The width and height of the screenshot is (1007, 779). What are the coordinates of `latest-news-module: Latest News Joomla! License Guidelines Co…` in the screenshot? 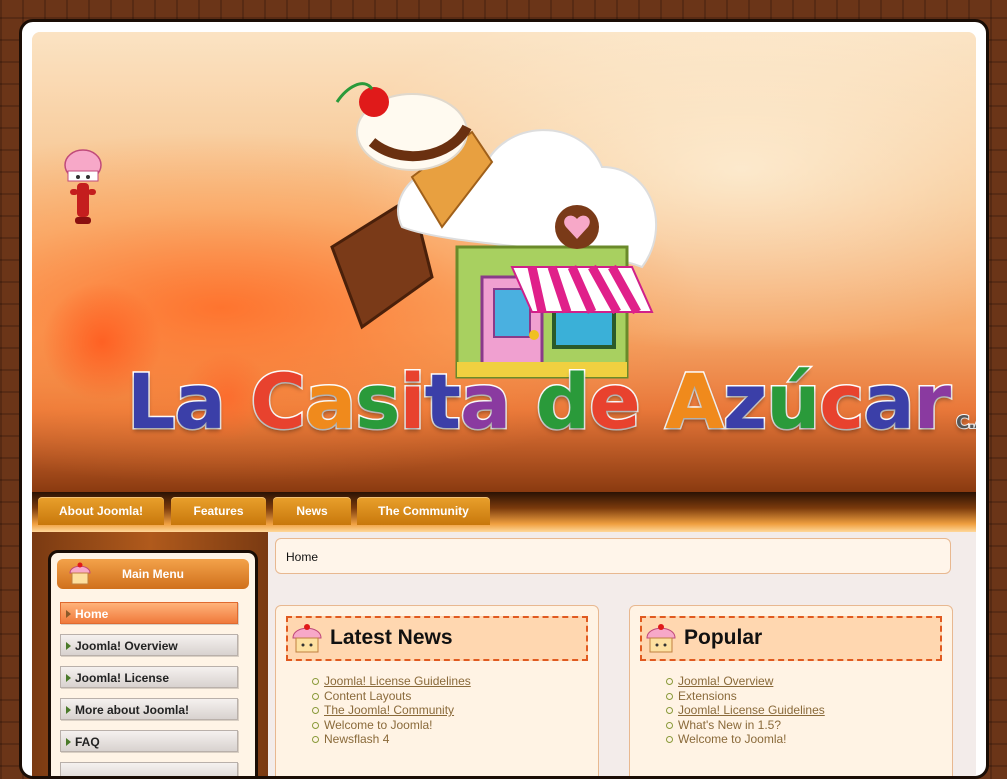 It's located at (437, 690).